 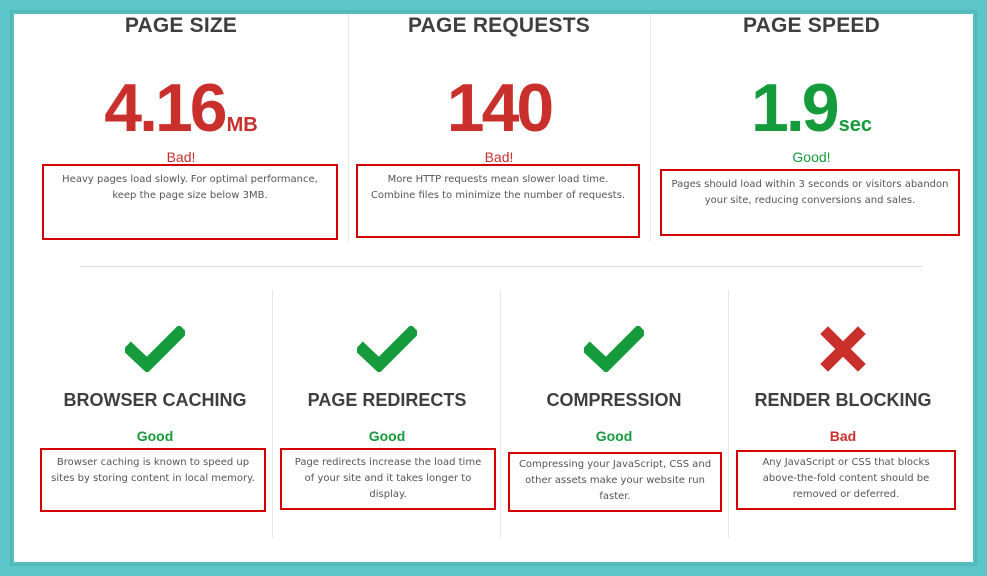 What do you see at coordinates (387, 400) in the screenshot?
I see `page-redirects-title: PAGE REDIRECTS` at bounding box center [387, 400].